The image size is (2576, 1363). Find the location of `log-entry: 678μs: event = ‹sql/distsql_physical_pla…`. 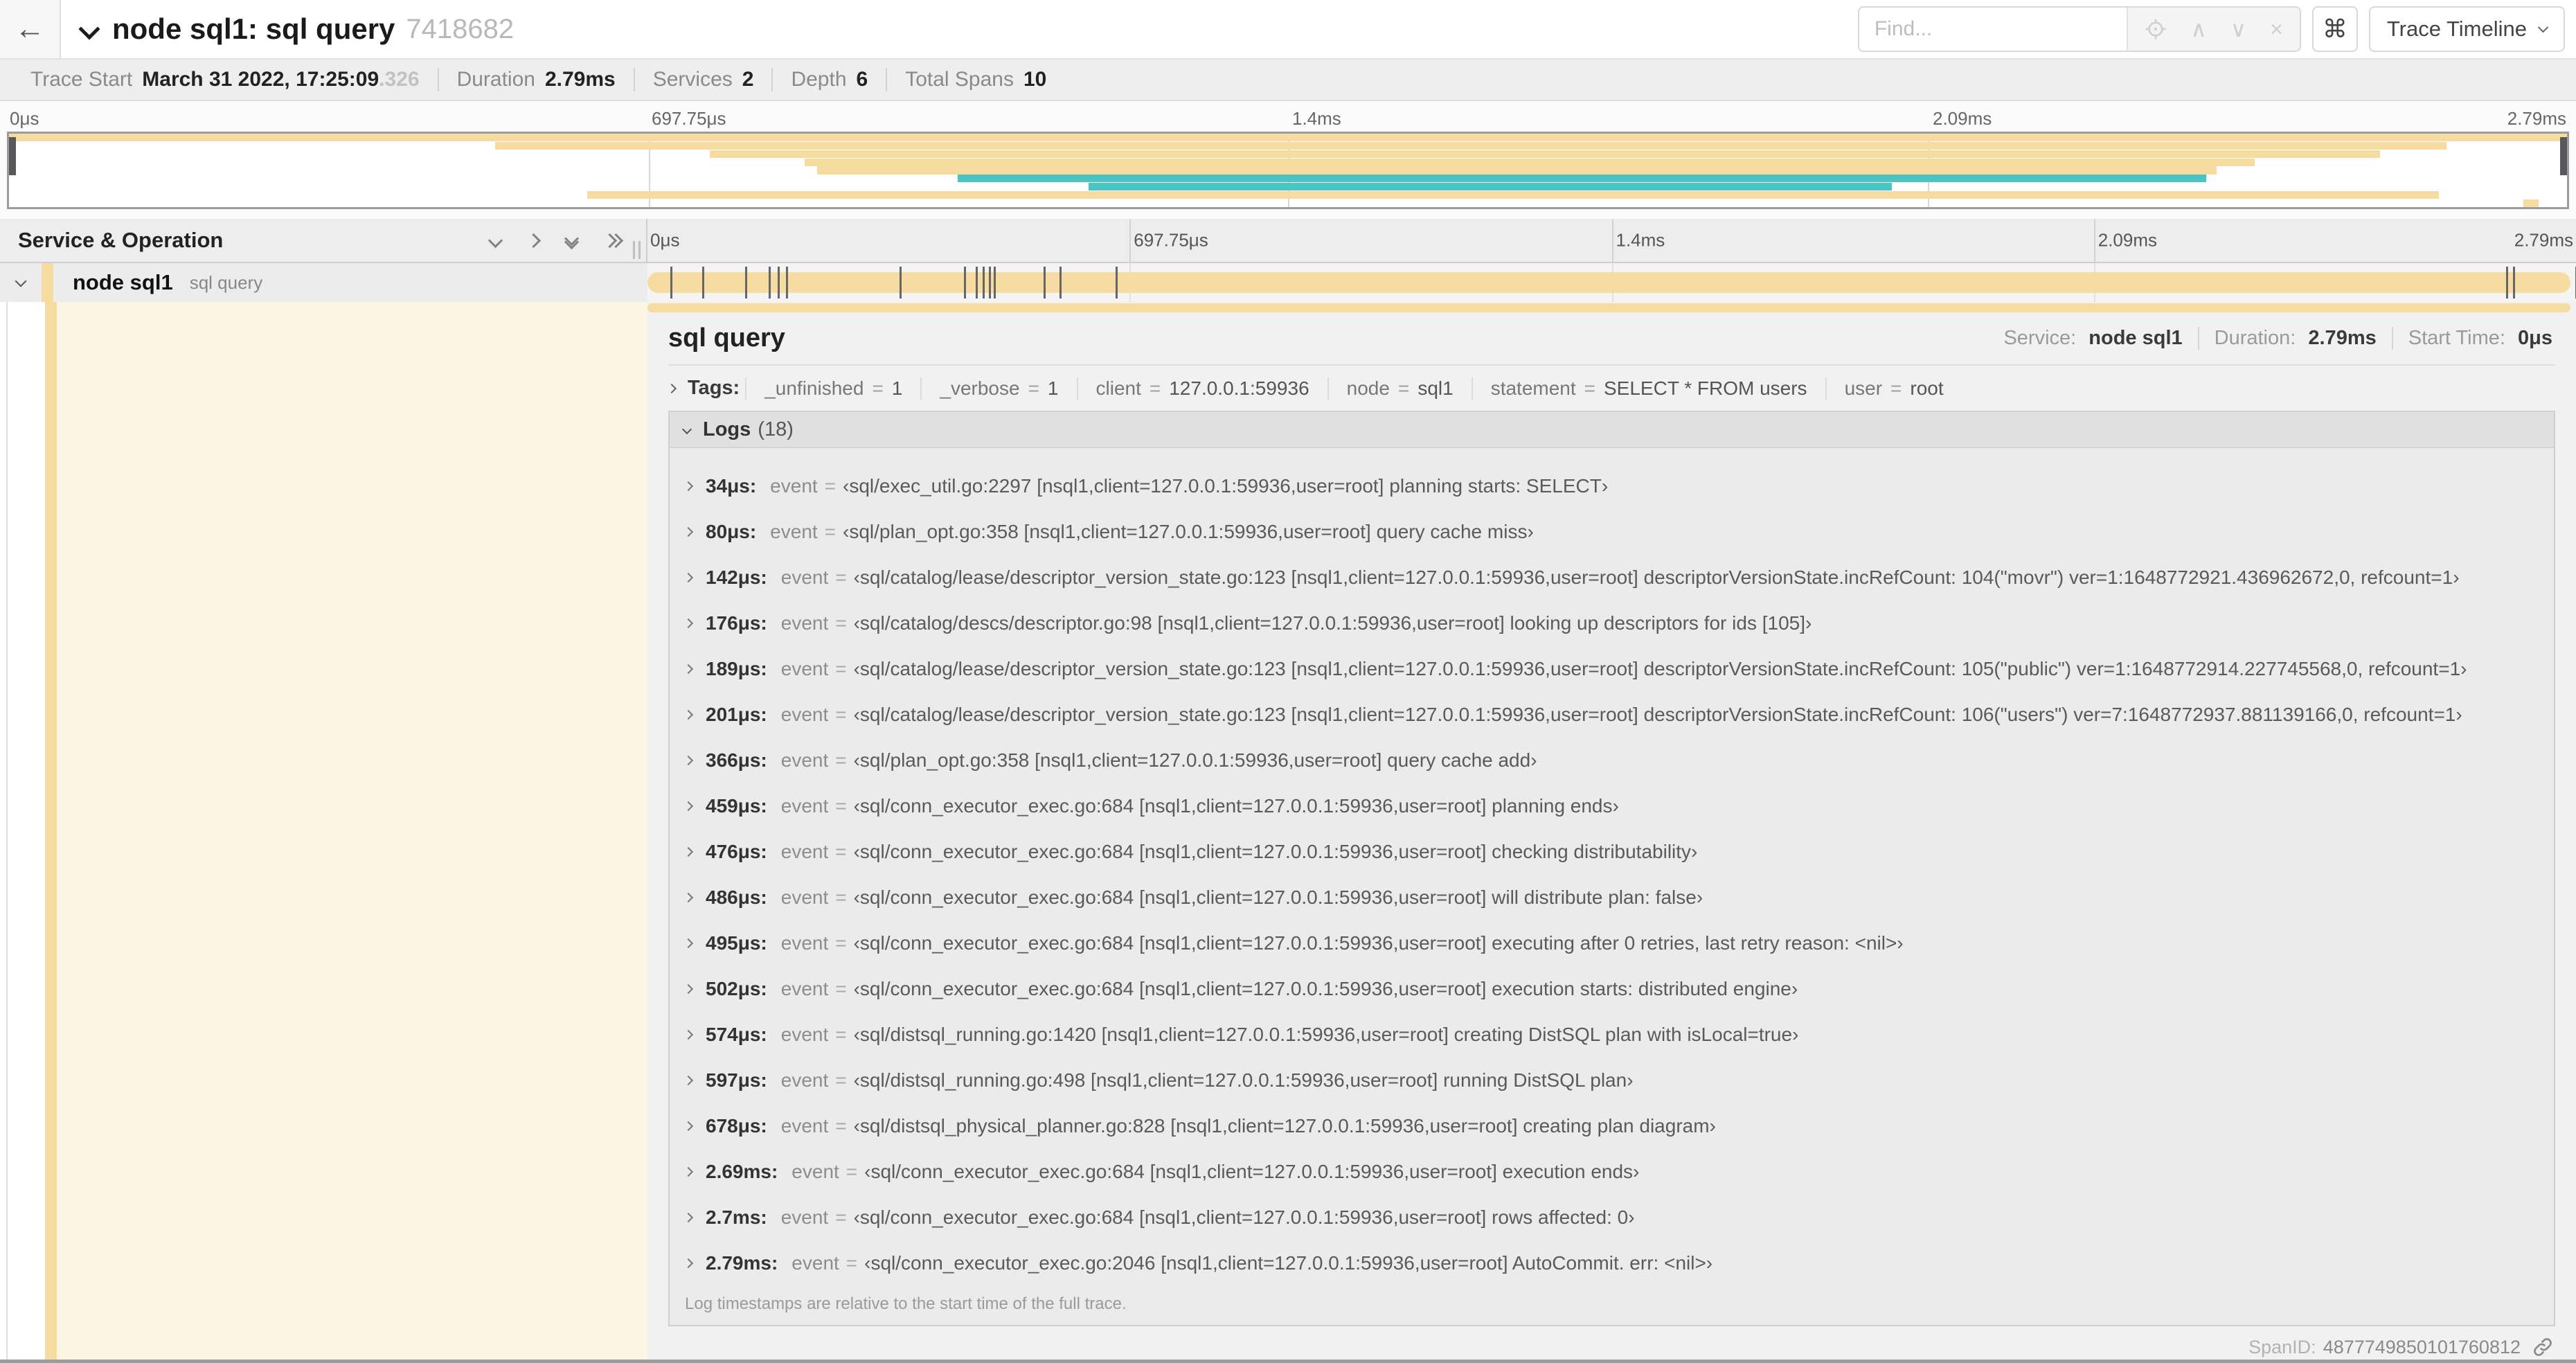

log-entry: 678μs: event = ‹sql/distsql_physical_pla… is located at coordinates (1612, 1126).